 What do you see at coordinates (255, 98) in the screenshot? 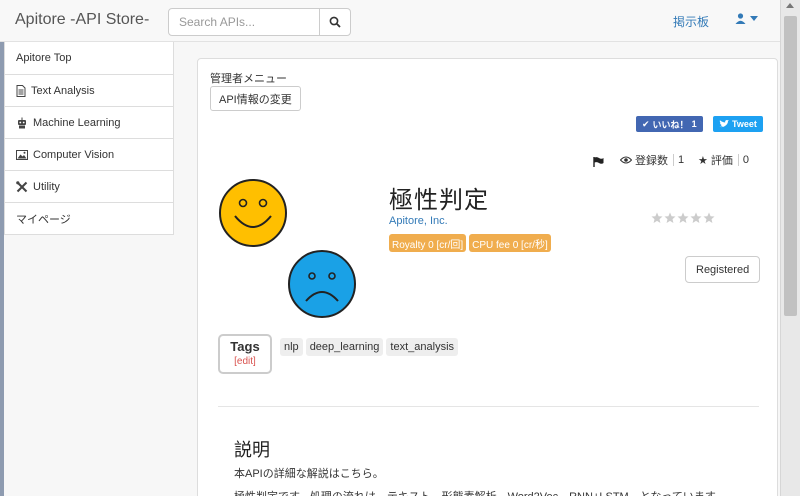
I see `edit-api-info-button: API情報の変更` at bounding box center [255, 98].